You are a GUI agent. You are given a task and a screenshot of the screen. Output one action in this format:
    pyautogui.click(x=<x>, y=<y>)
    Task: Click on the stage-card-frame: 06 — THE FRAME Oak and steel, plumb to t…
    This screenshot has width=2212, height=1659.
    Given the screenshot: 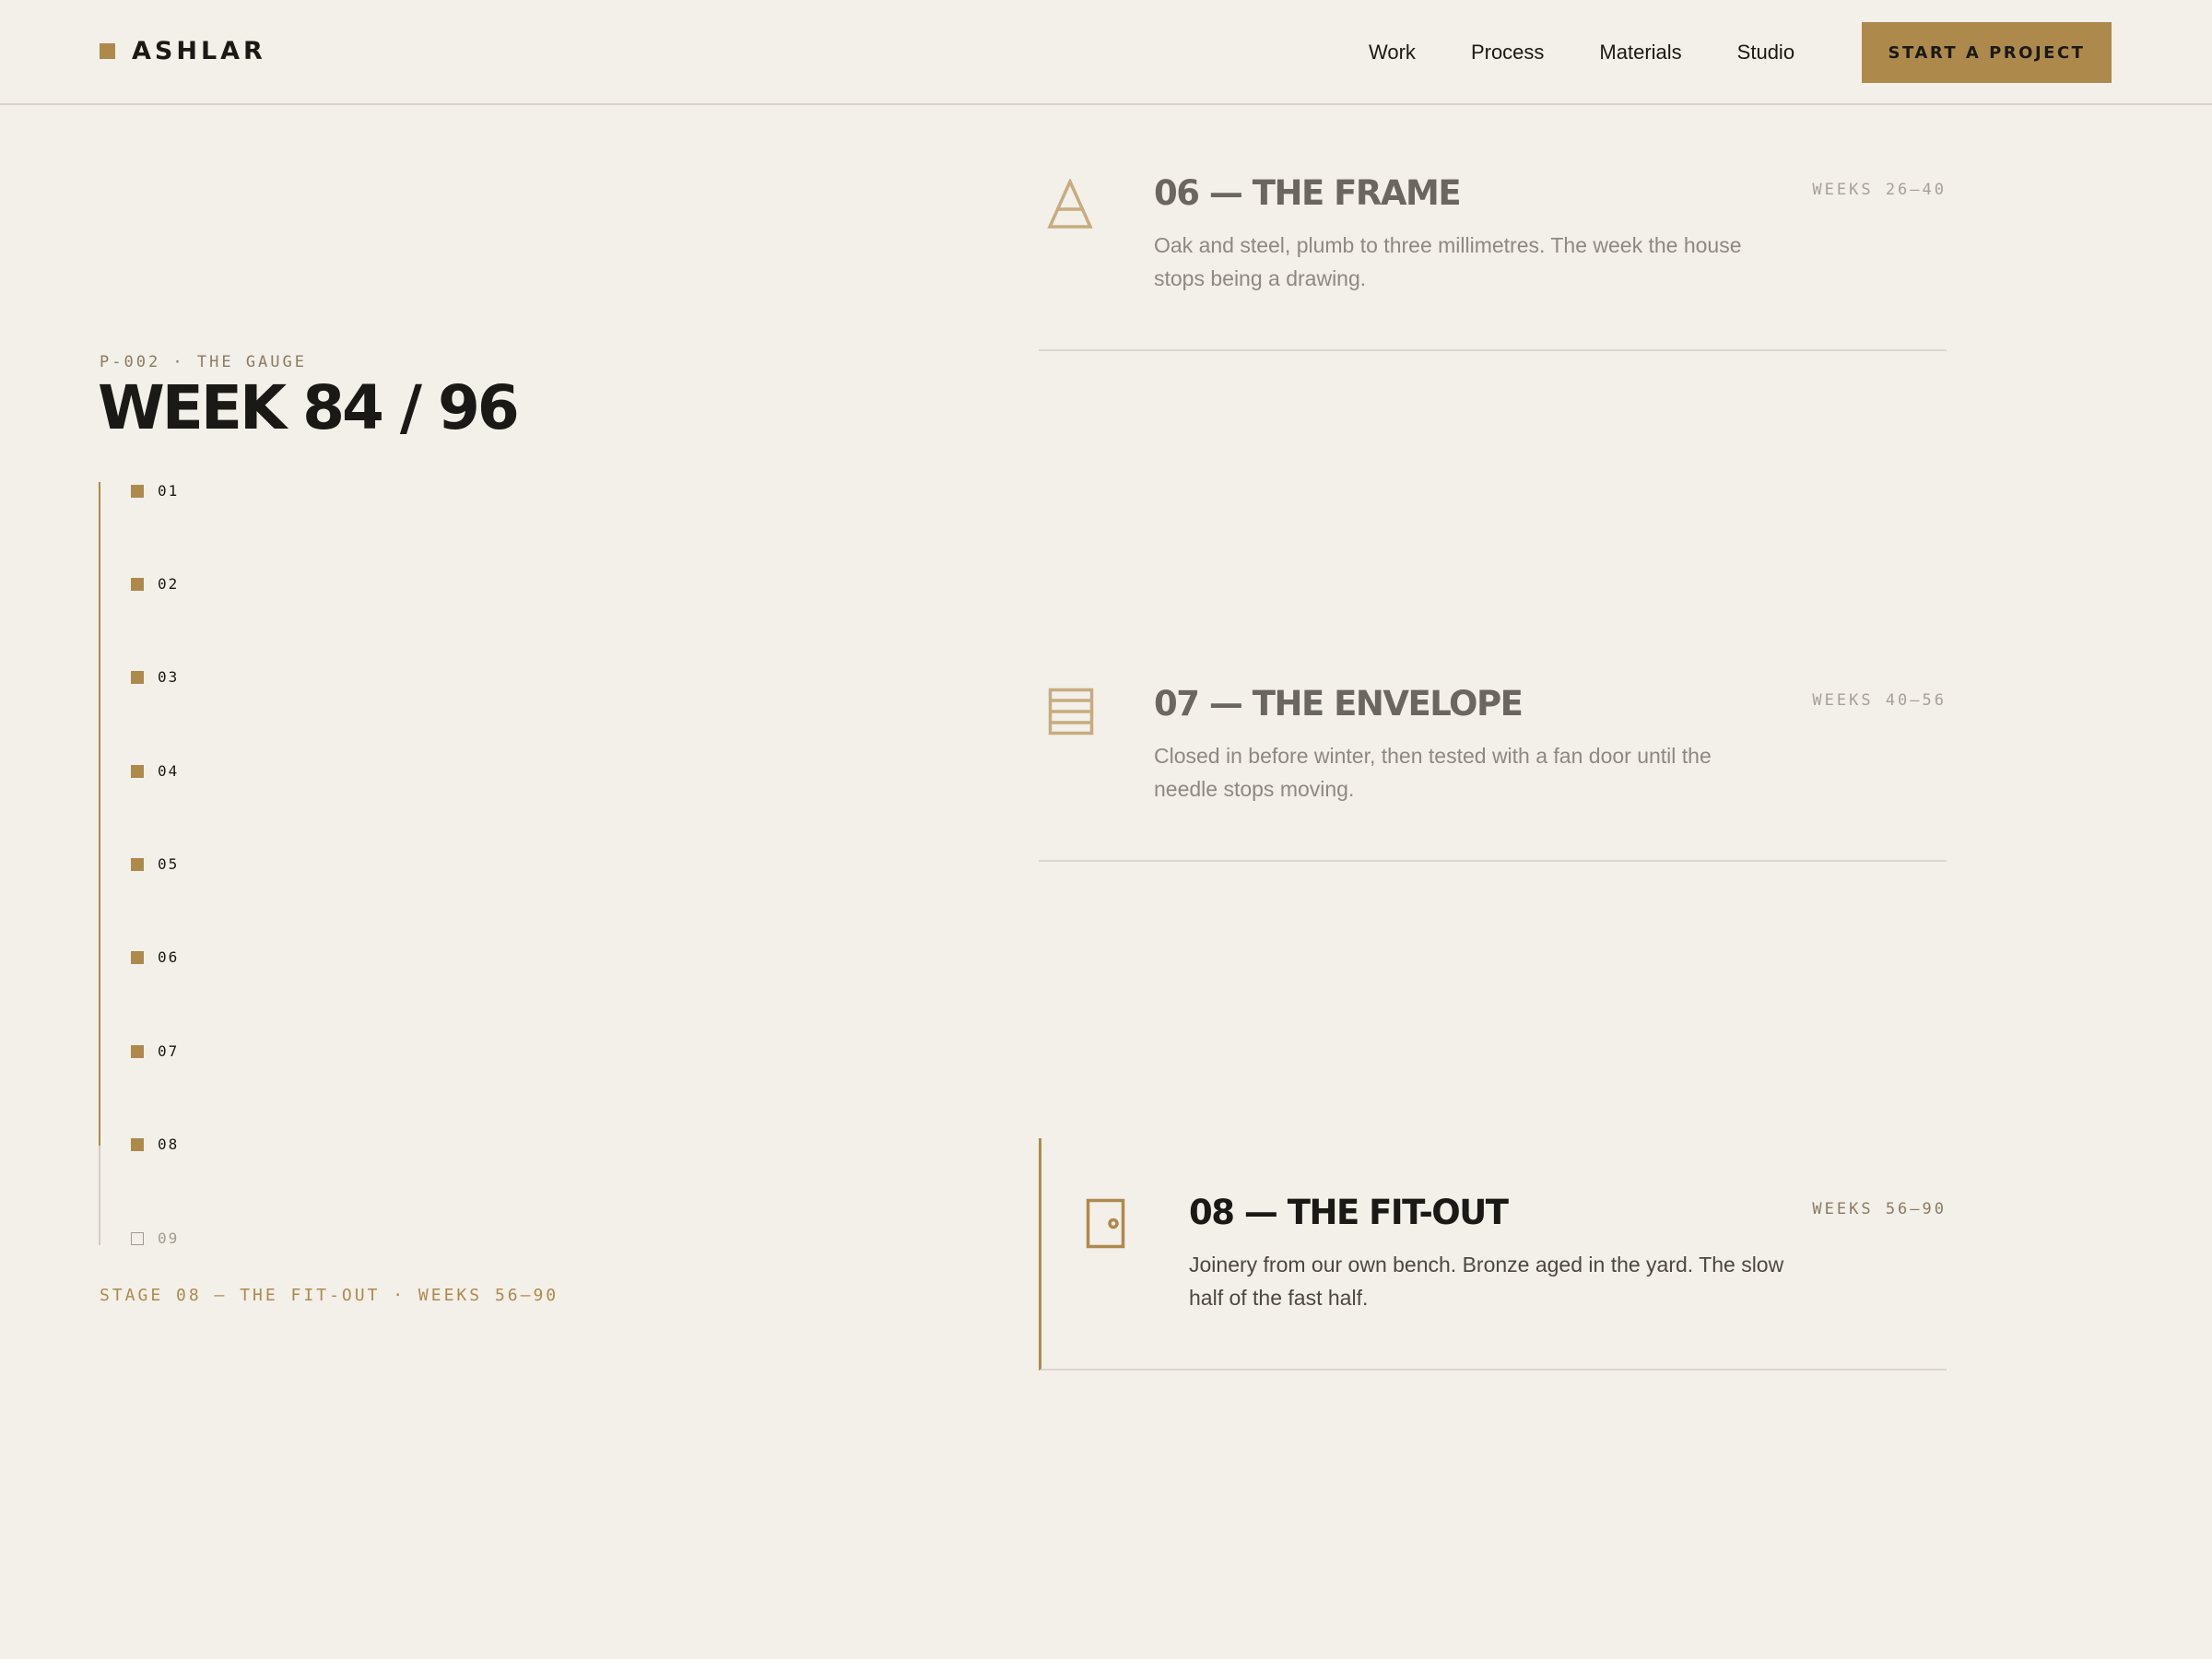 What is the action you would take?
    pyautogui.click(x=1493, y=249)
    